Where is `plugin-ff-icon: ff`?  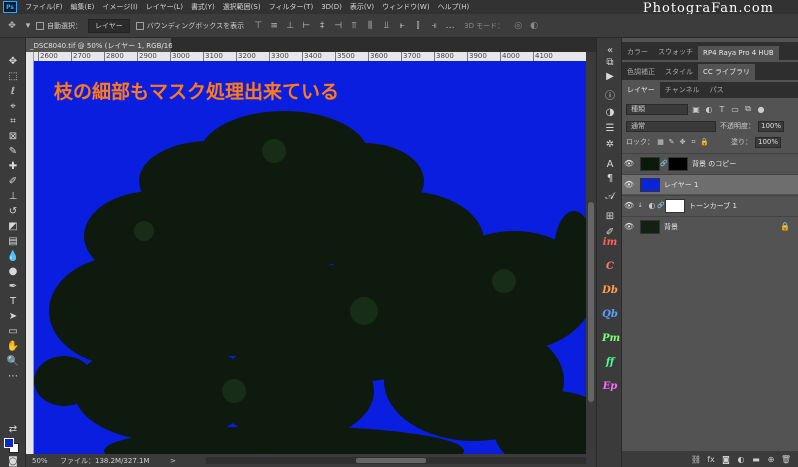
plugin-ff-icon: ff is located at coordinates (610, 363).